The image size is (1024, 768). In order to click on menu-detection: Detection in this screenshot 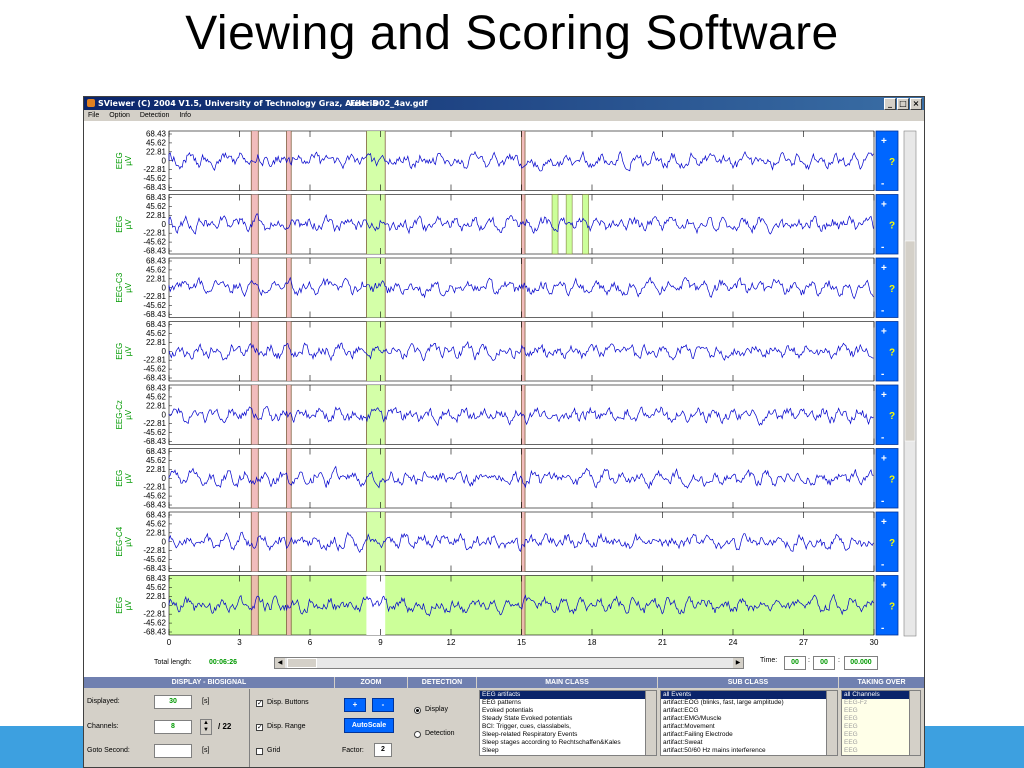, I will do `click(155, 115)`.